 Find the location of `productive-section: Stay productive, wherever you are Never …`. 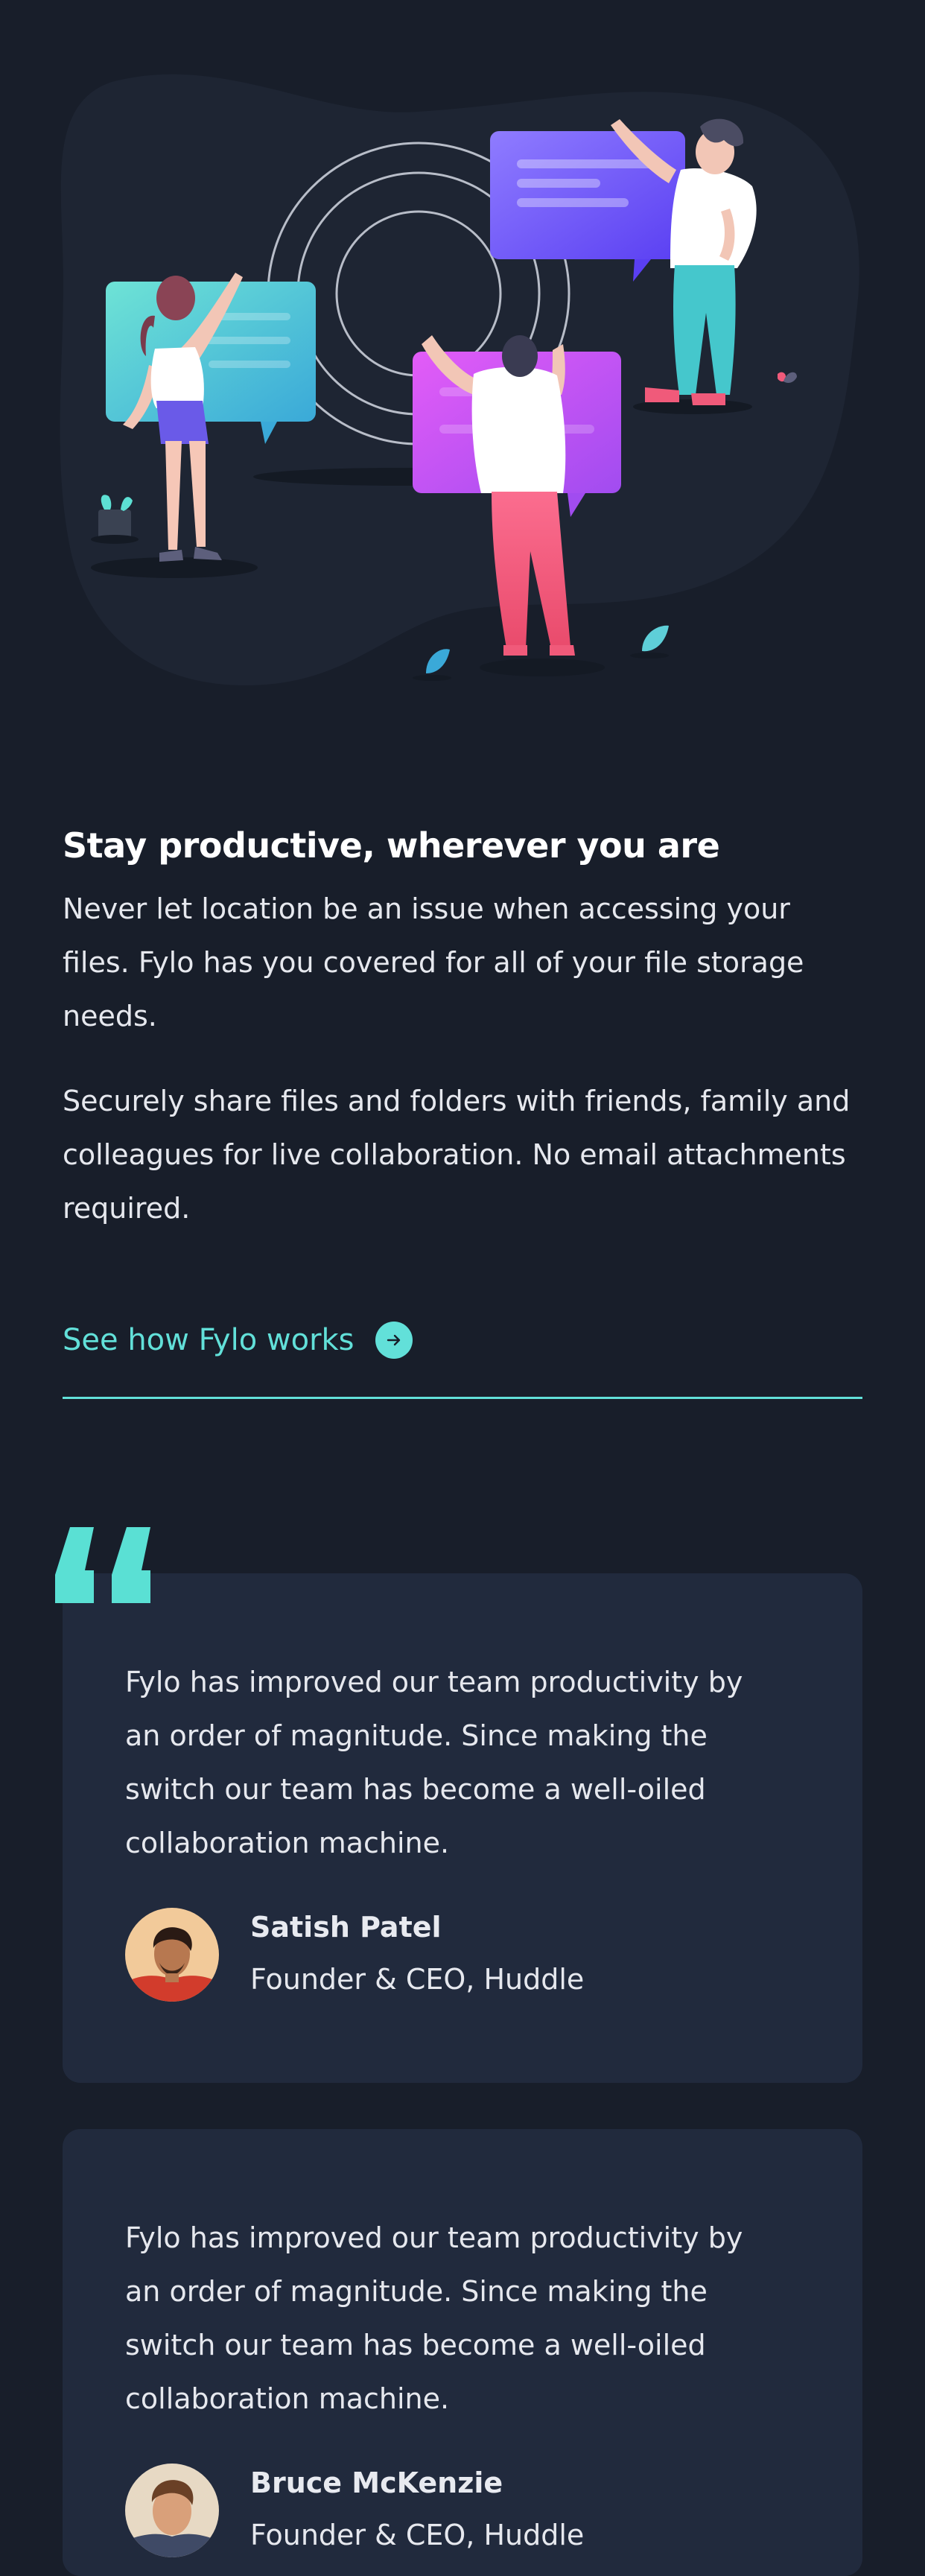

productive-section: Stay productive, wherever you are Never … is located at coordinates (462, 1023).